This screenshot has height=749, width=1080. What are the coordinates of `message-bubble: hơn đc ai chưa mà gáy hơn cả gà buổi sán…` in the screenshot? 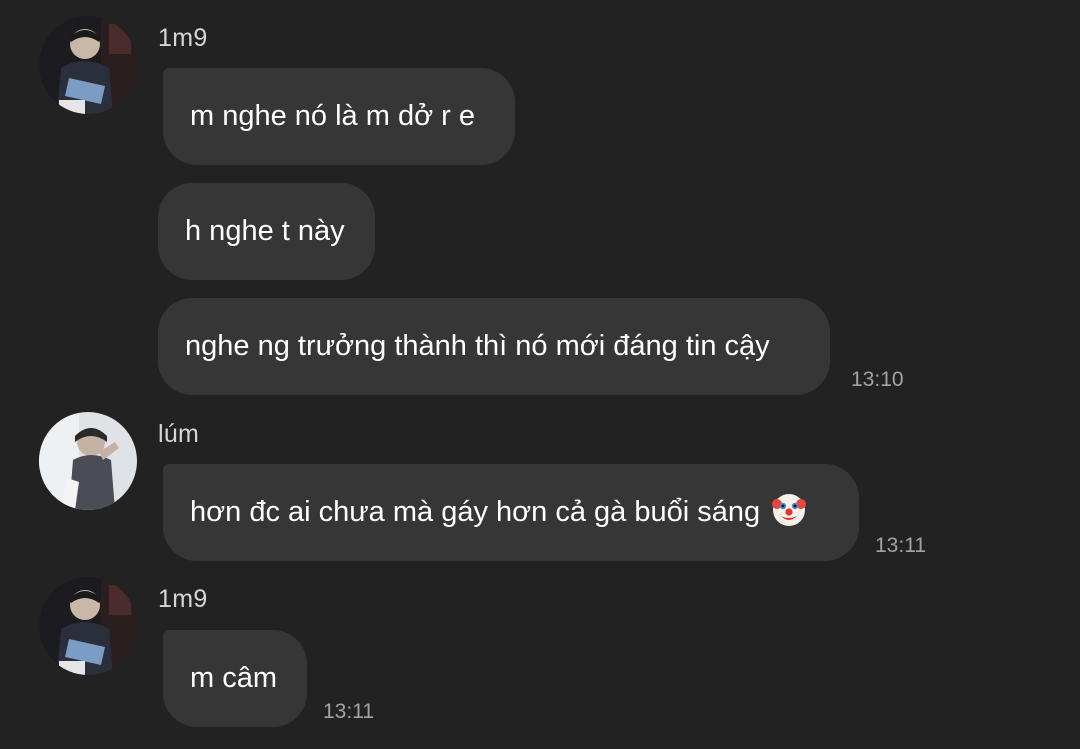 It's located at (511, 512).